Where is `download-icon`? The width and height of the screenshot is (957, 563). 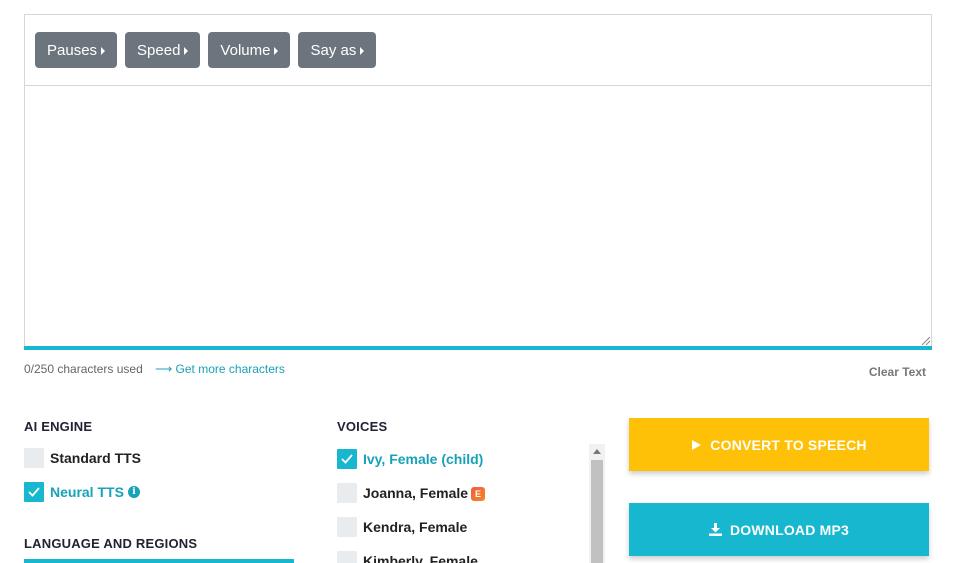
download-icon is located at coordinates (715, 529).